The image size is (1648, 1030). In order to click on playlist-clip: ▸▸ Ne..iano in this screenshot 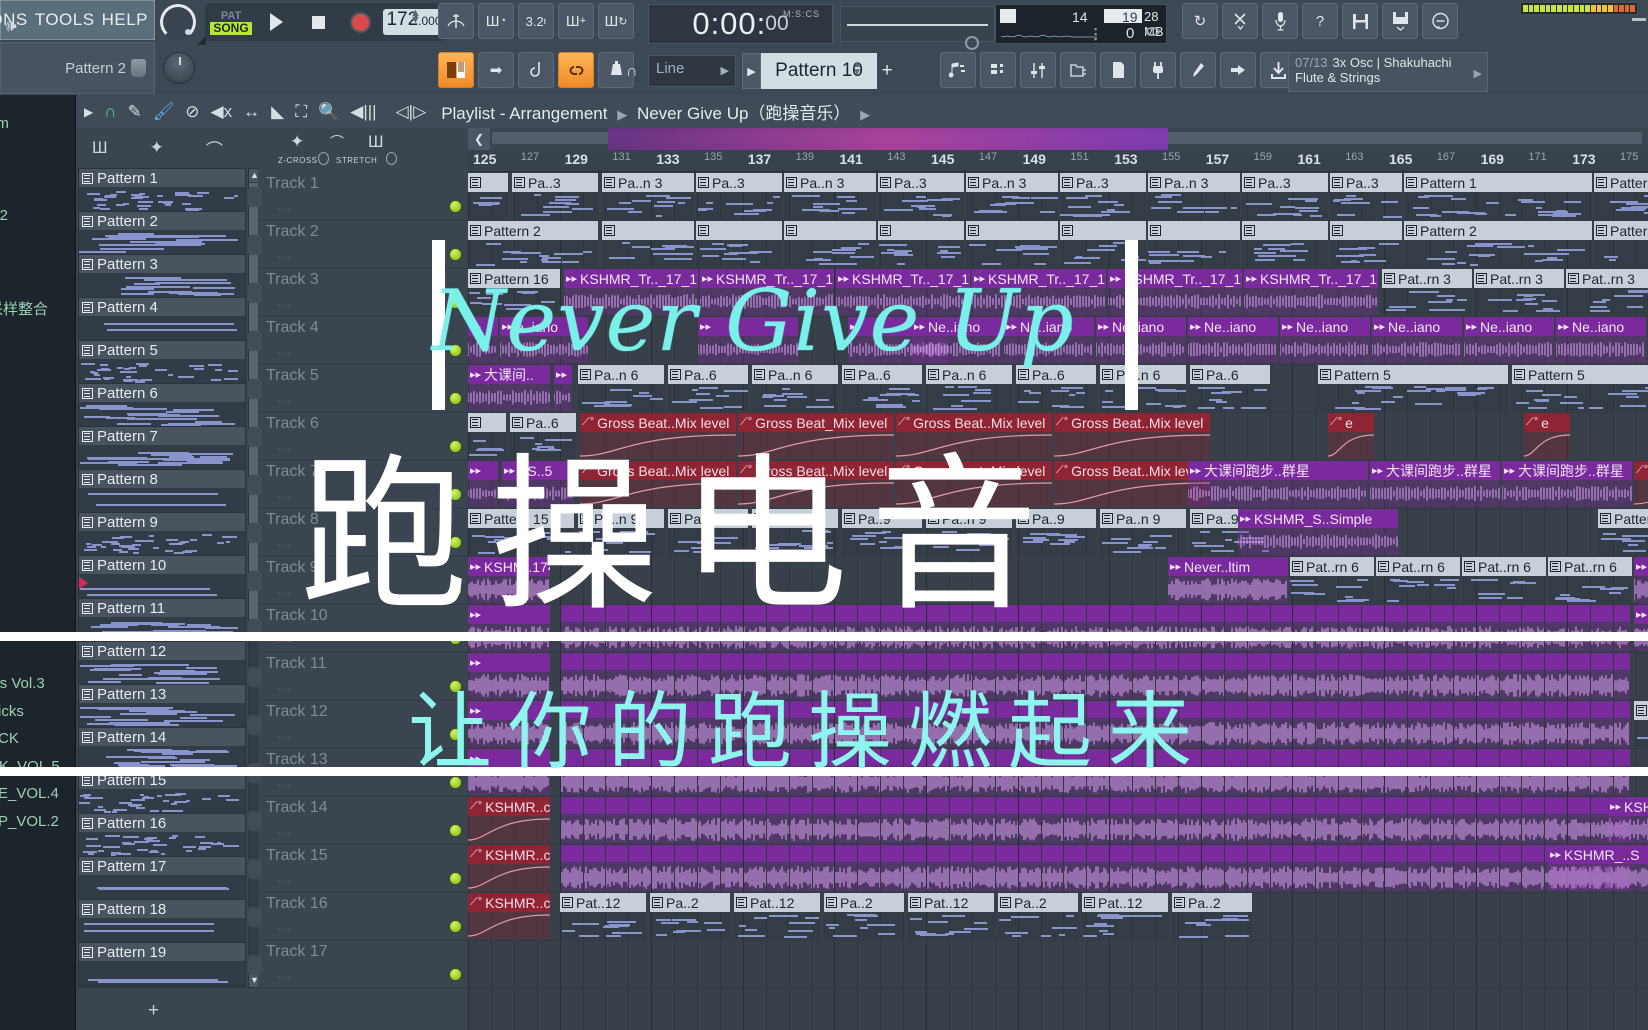, I will do `click(1509, 340)`.